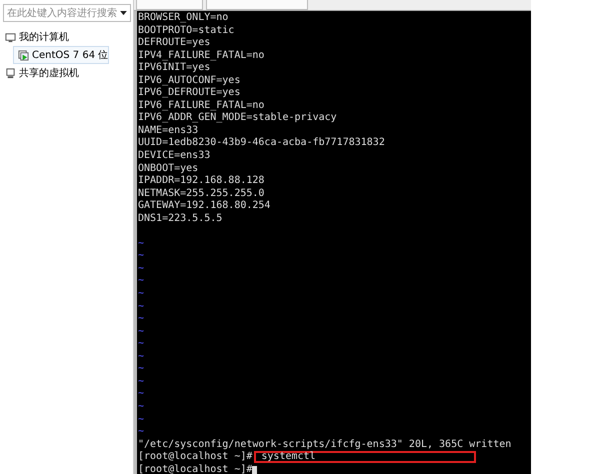 The width and height of the screenshot is (595, 474). Describe the element at coordinates (23, 55) in the screenshot. I see `vm-icon` at that location.